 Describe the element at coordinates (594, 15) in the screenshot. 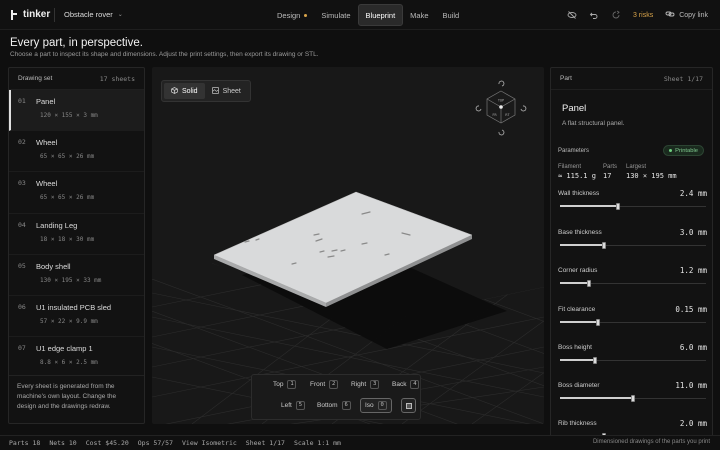

I see `undo-icon` at that location.